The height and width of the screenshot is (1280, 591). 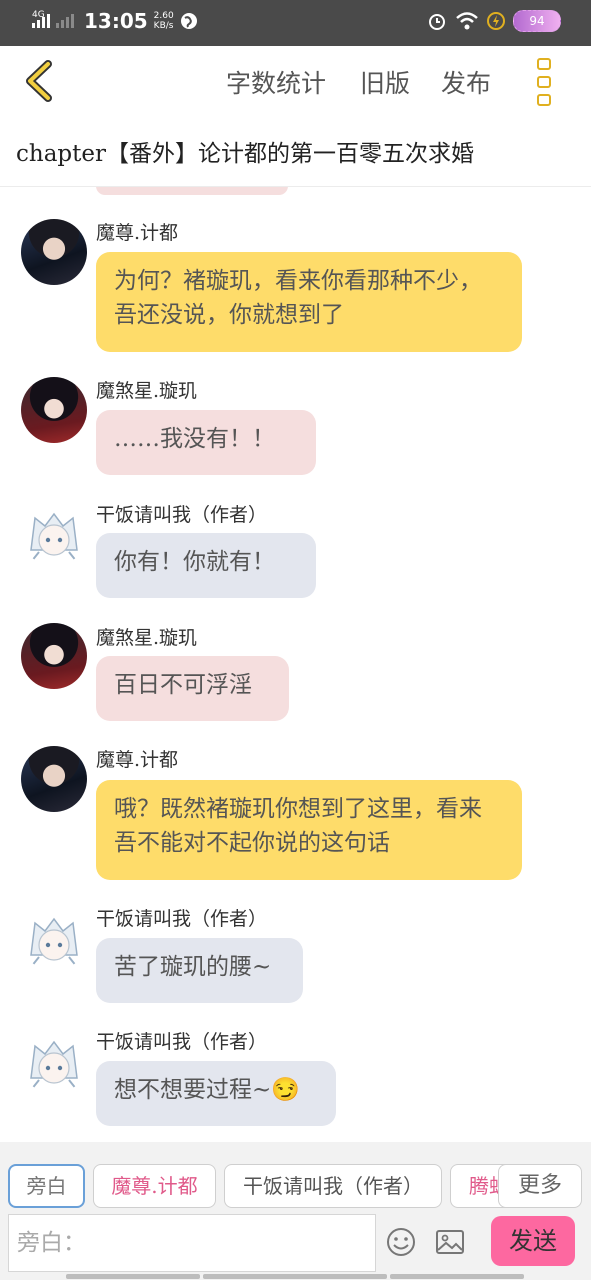 I want to click on editor-header: 字数统计 旧版 发布, so click(x=295, y=81).